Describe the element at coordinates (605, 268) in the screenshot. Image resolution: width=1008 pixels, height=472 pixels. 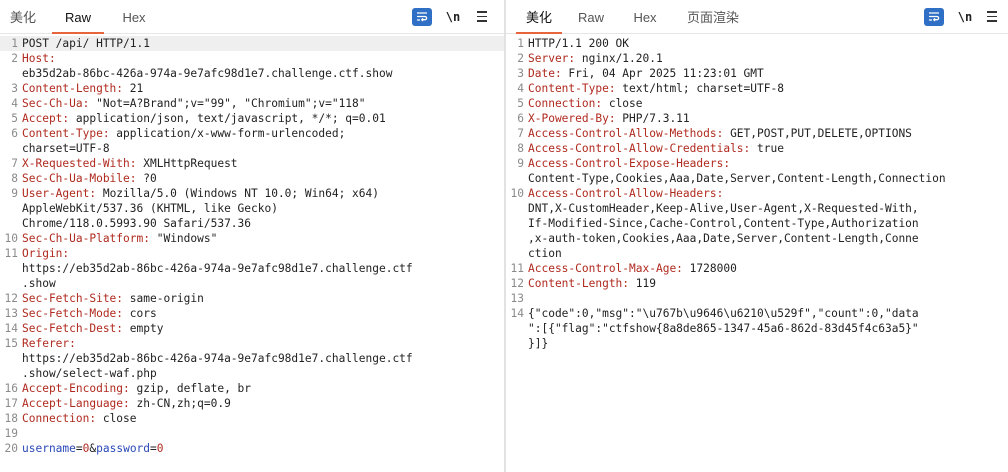
I see `header-name: Access-Control-Max-Age:` at that location.